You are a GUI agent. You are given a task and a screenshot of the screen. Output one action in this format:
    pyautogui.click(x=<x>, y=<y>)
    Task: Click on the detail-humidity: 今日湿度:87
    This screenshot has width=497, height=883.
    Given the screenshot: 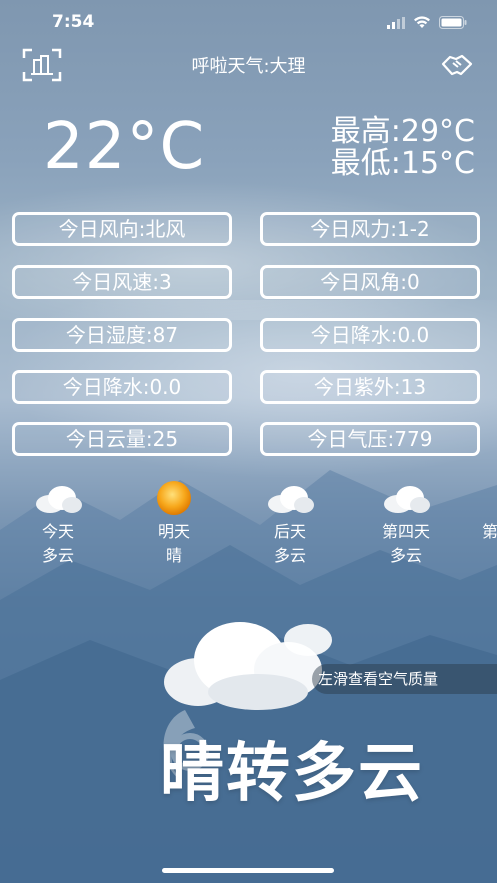 What is the action you would take?
    pyautogui.click(x=122, y=335)
    